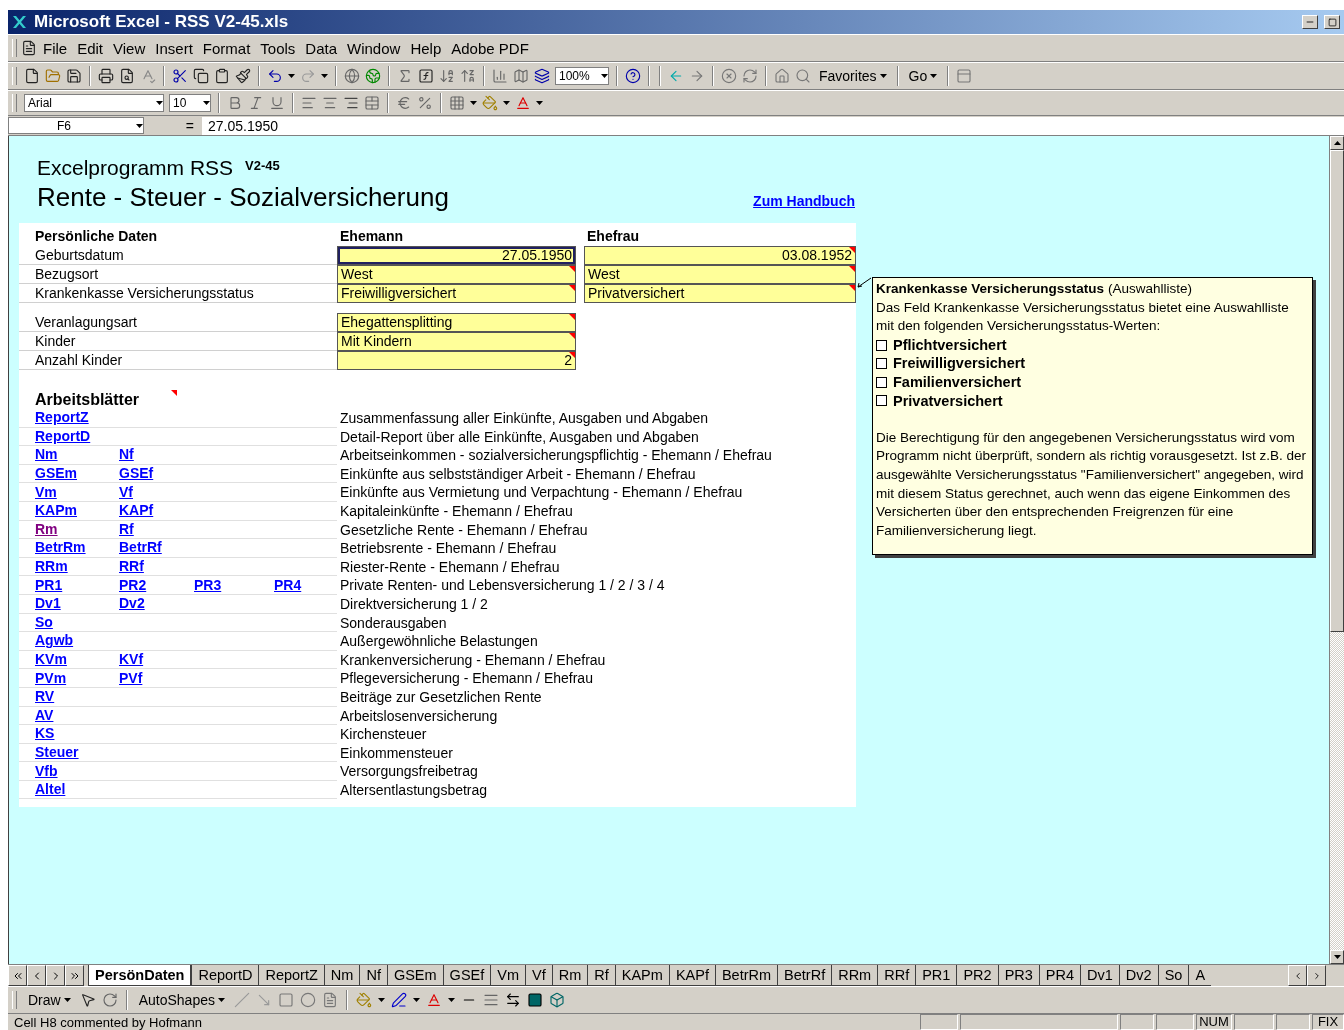 The width and height of the screenshot is (1344, 1030). I want to click on sheet-link: ReportZ, so click(62, 417).